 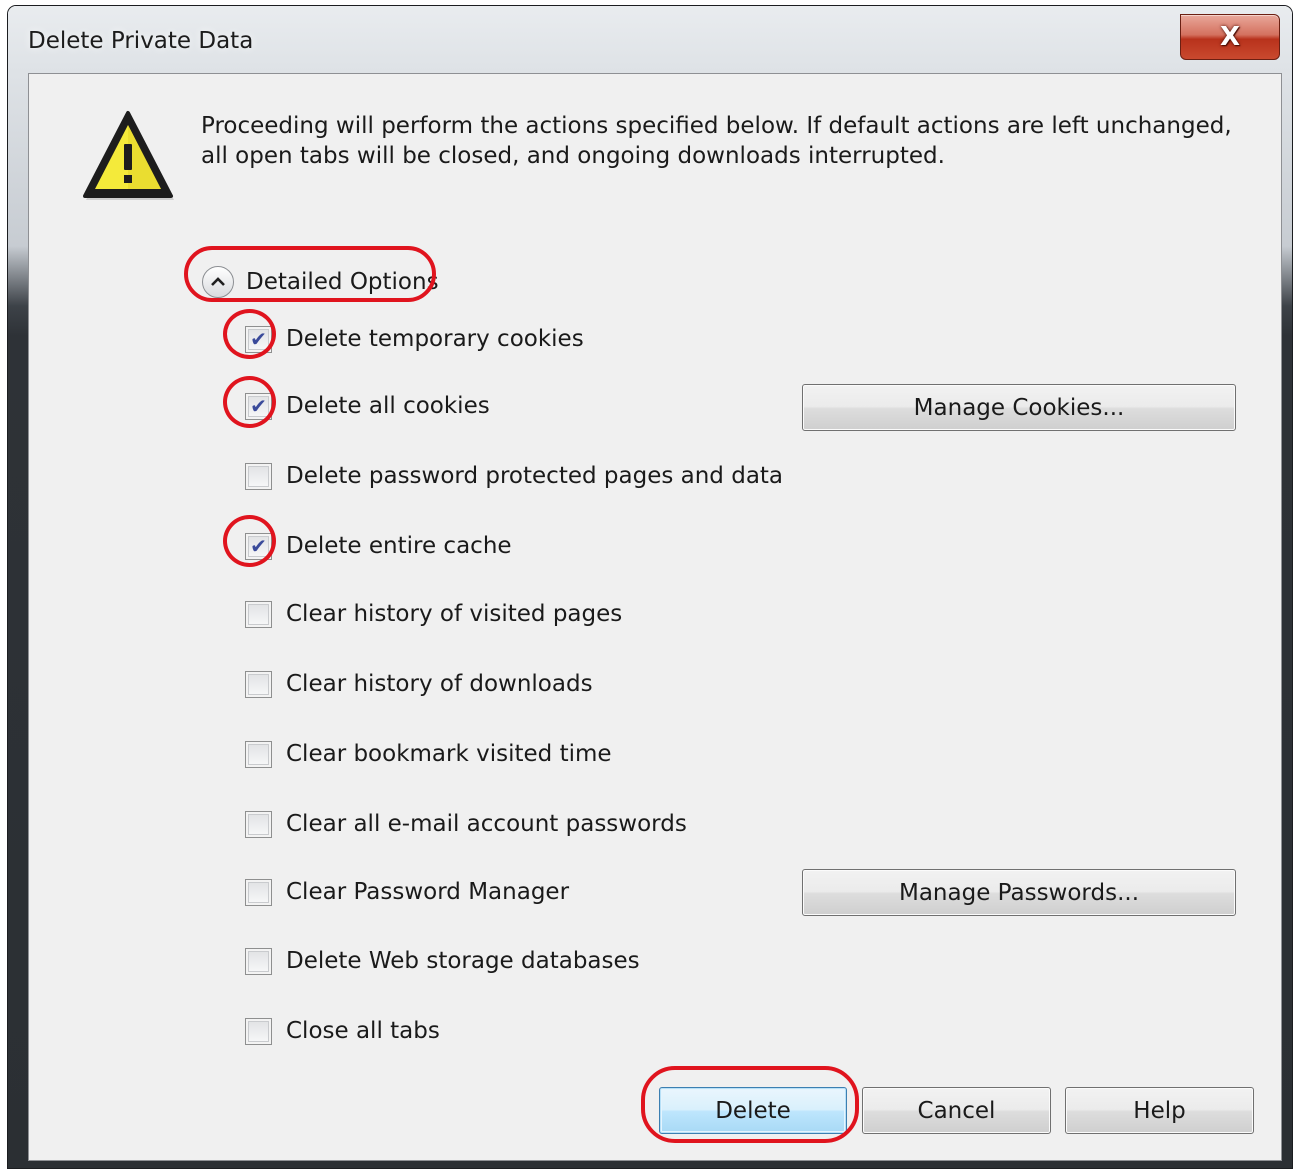 I want to click on option-close-all-tabs: Close all tabs, so click(x=342, y=1031).